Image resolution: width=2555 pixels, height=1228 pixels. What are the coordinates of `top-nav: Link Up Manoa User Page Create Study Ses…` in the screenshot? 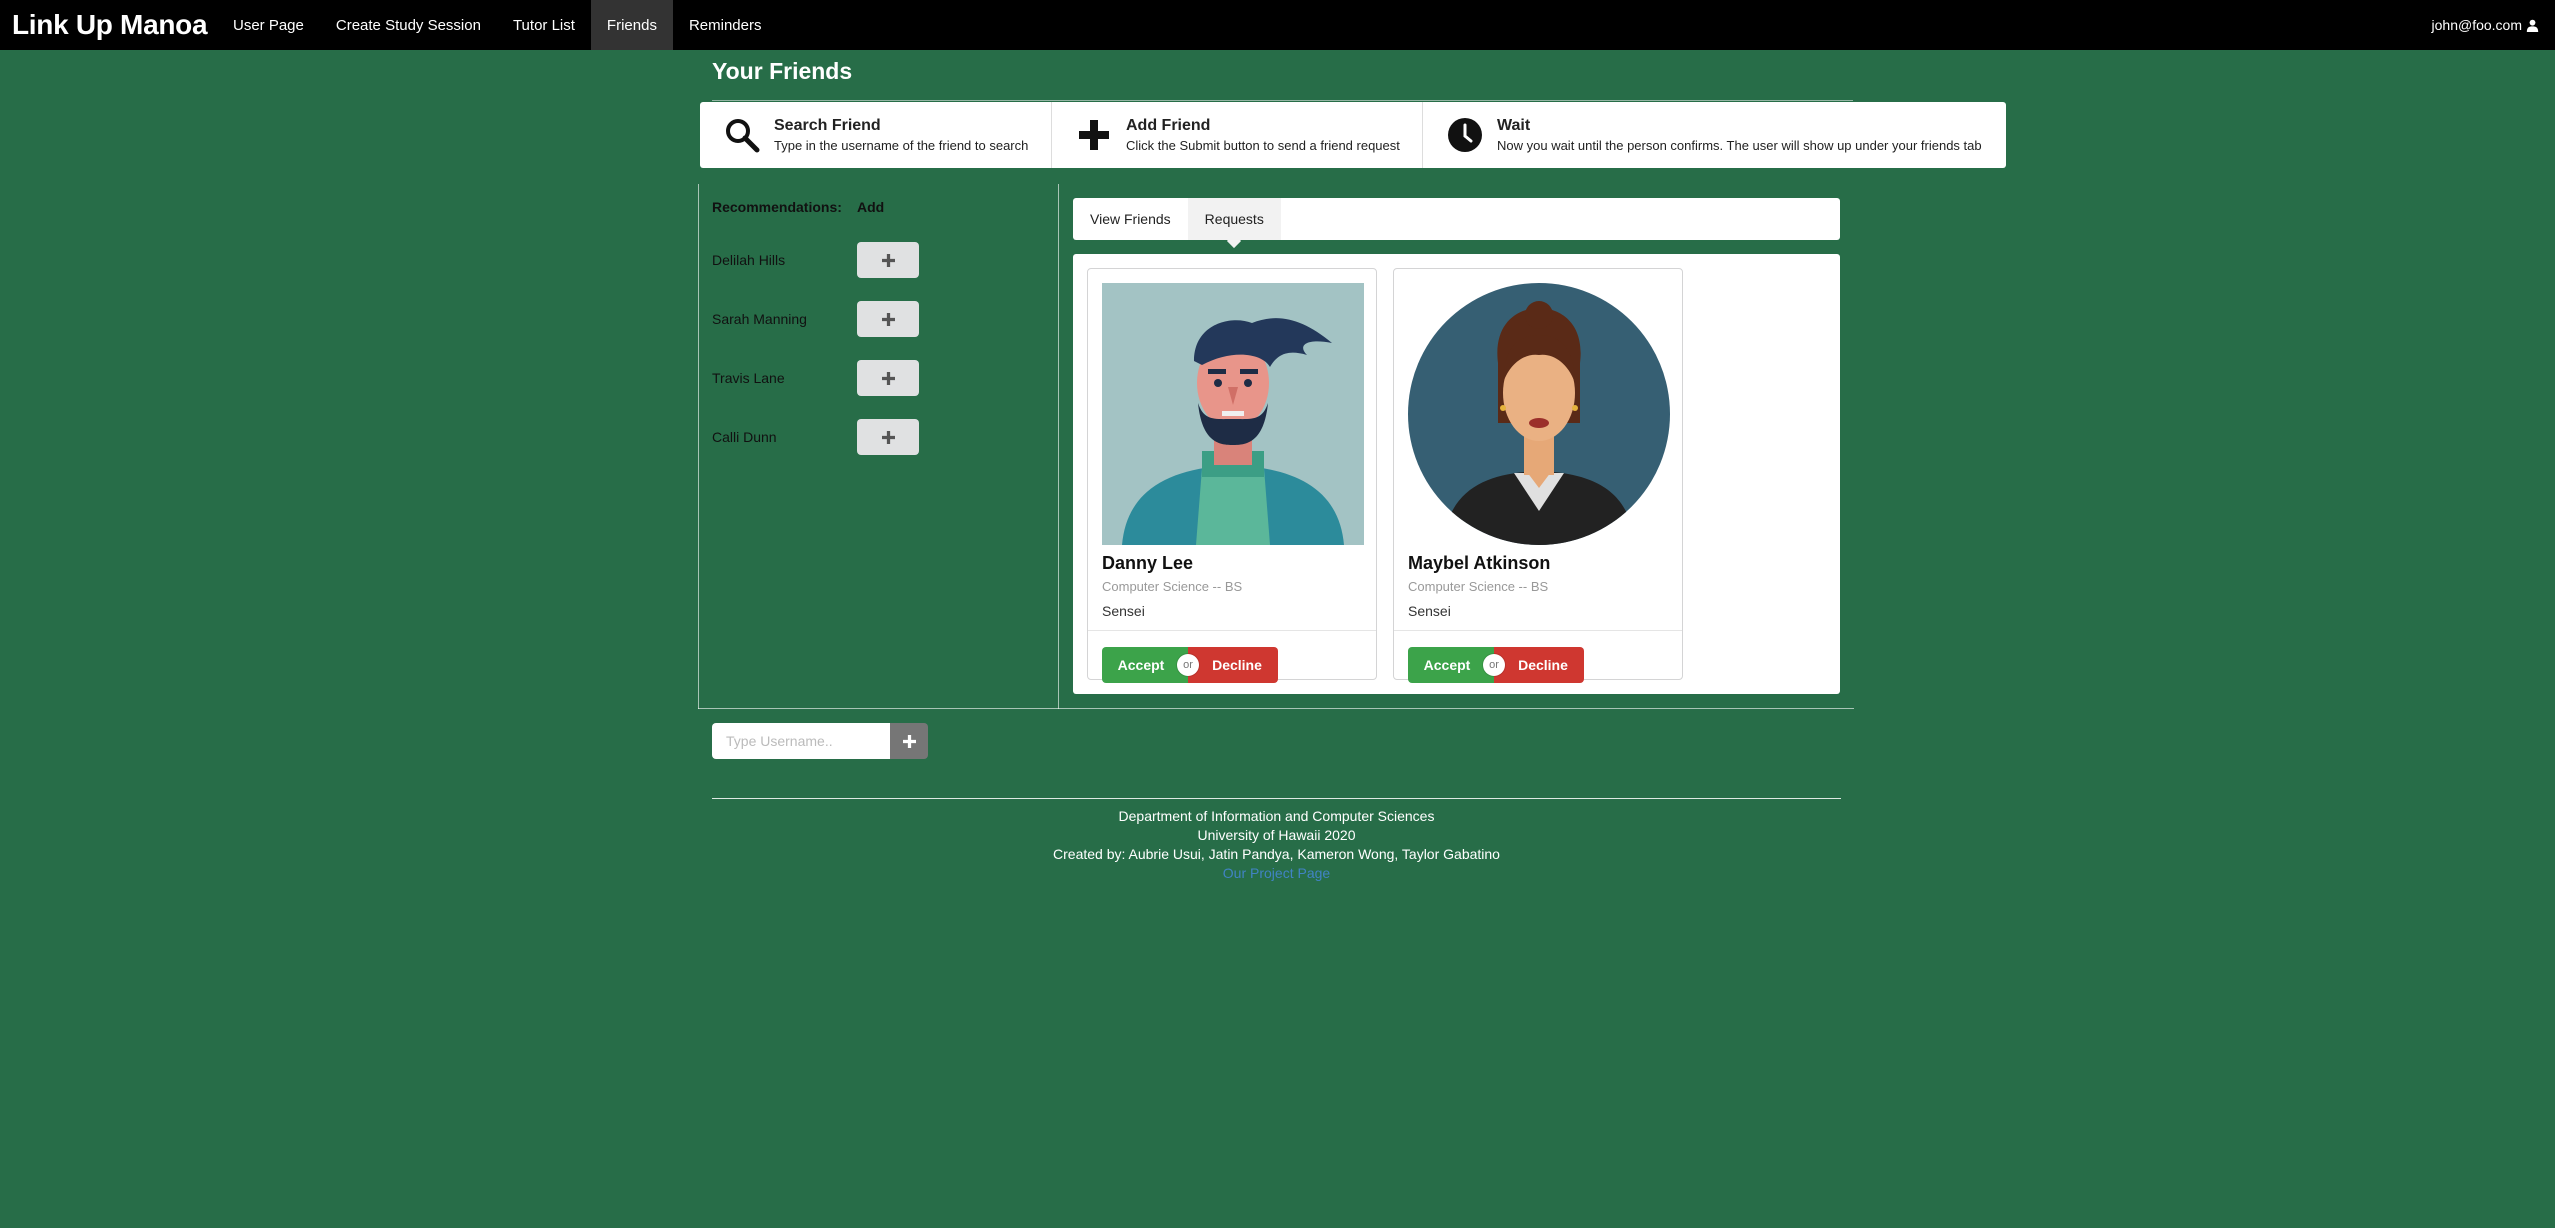 It's located at (1277, 25).